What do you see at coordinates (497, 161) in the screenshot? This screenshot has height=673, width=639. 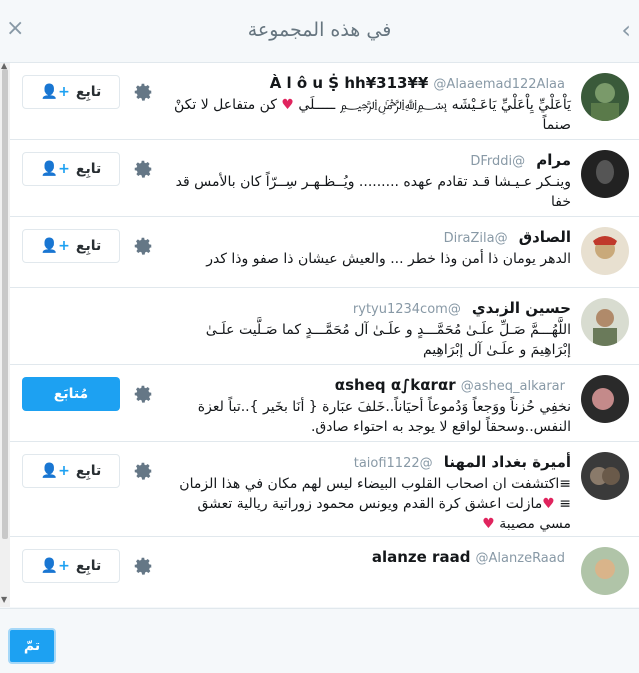 I see `user-handle: @DFrddi` at bounding box center [497, 161].